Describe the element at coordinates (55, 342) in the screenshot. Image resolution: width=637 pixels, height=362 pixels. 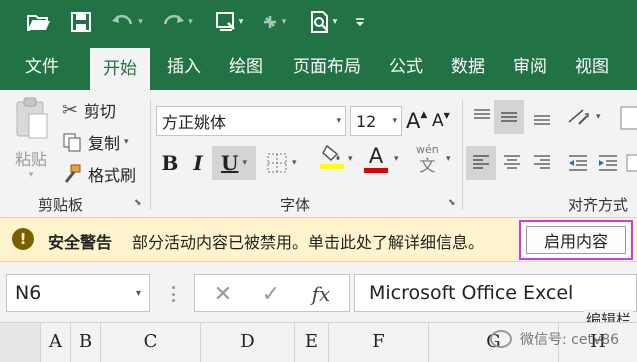
I see `column-header: A` at that location.